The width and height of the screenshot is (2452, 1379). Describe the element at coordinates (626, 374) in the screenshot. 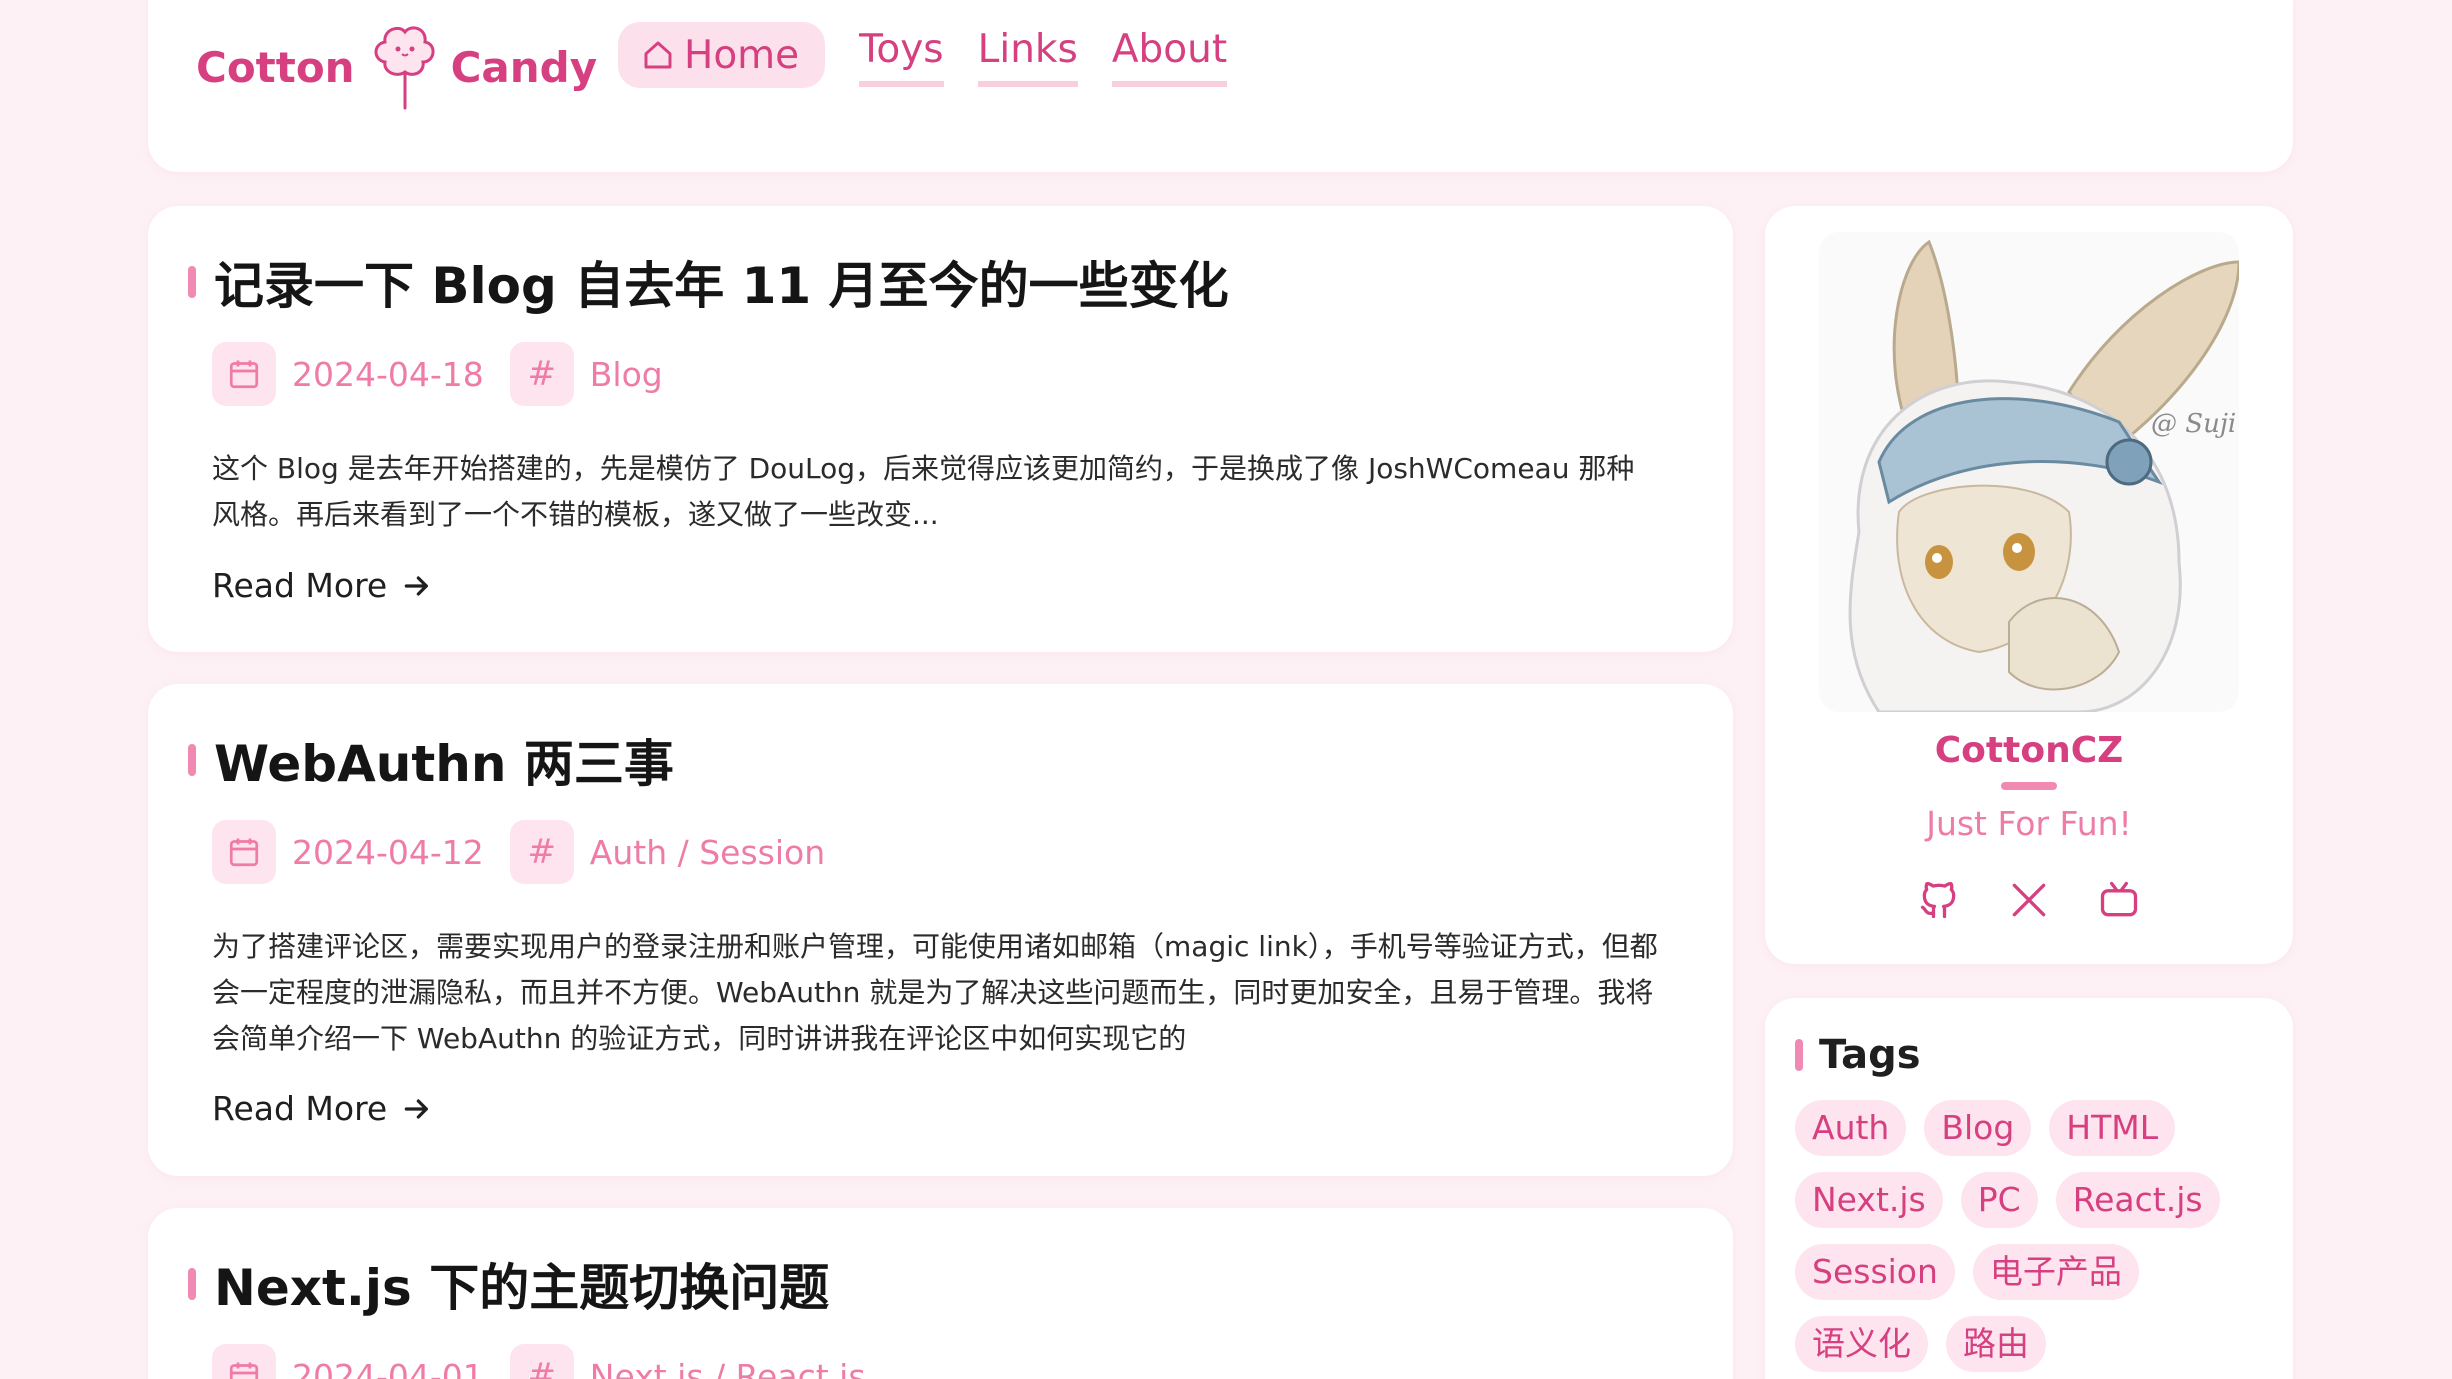

I see `post-tags: Blog` at that location.